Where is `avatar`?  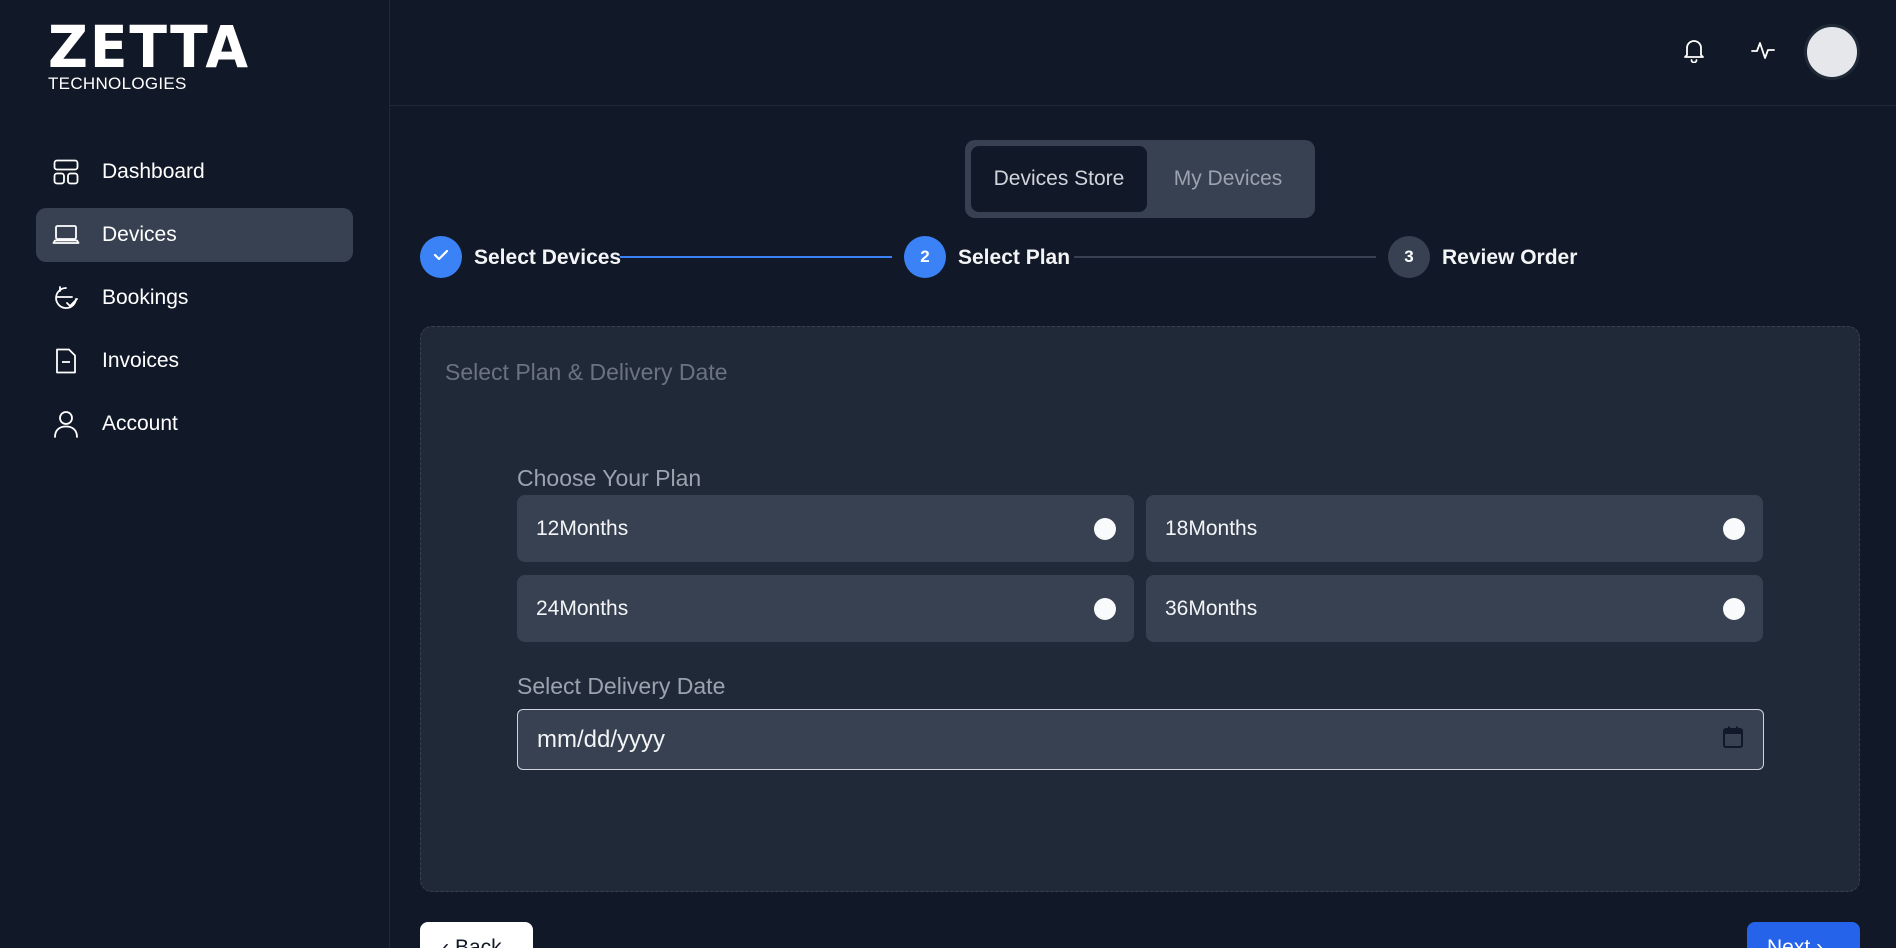
avatar is located at coordinates (1832, 52).